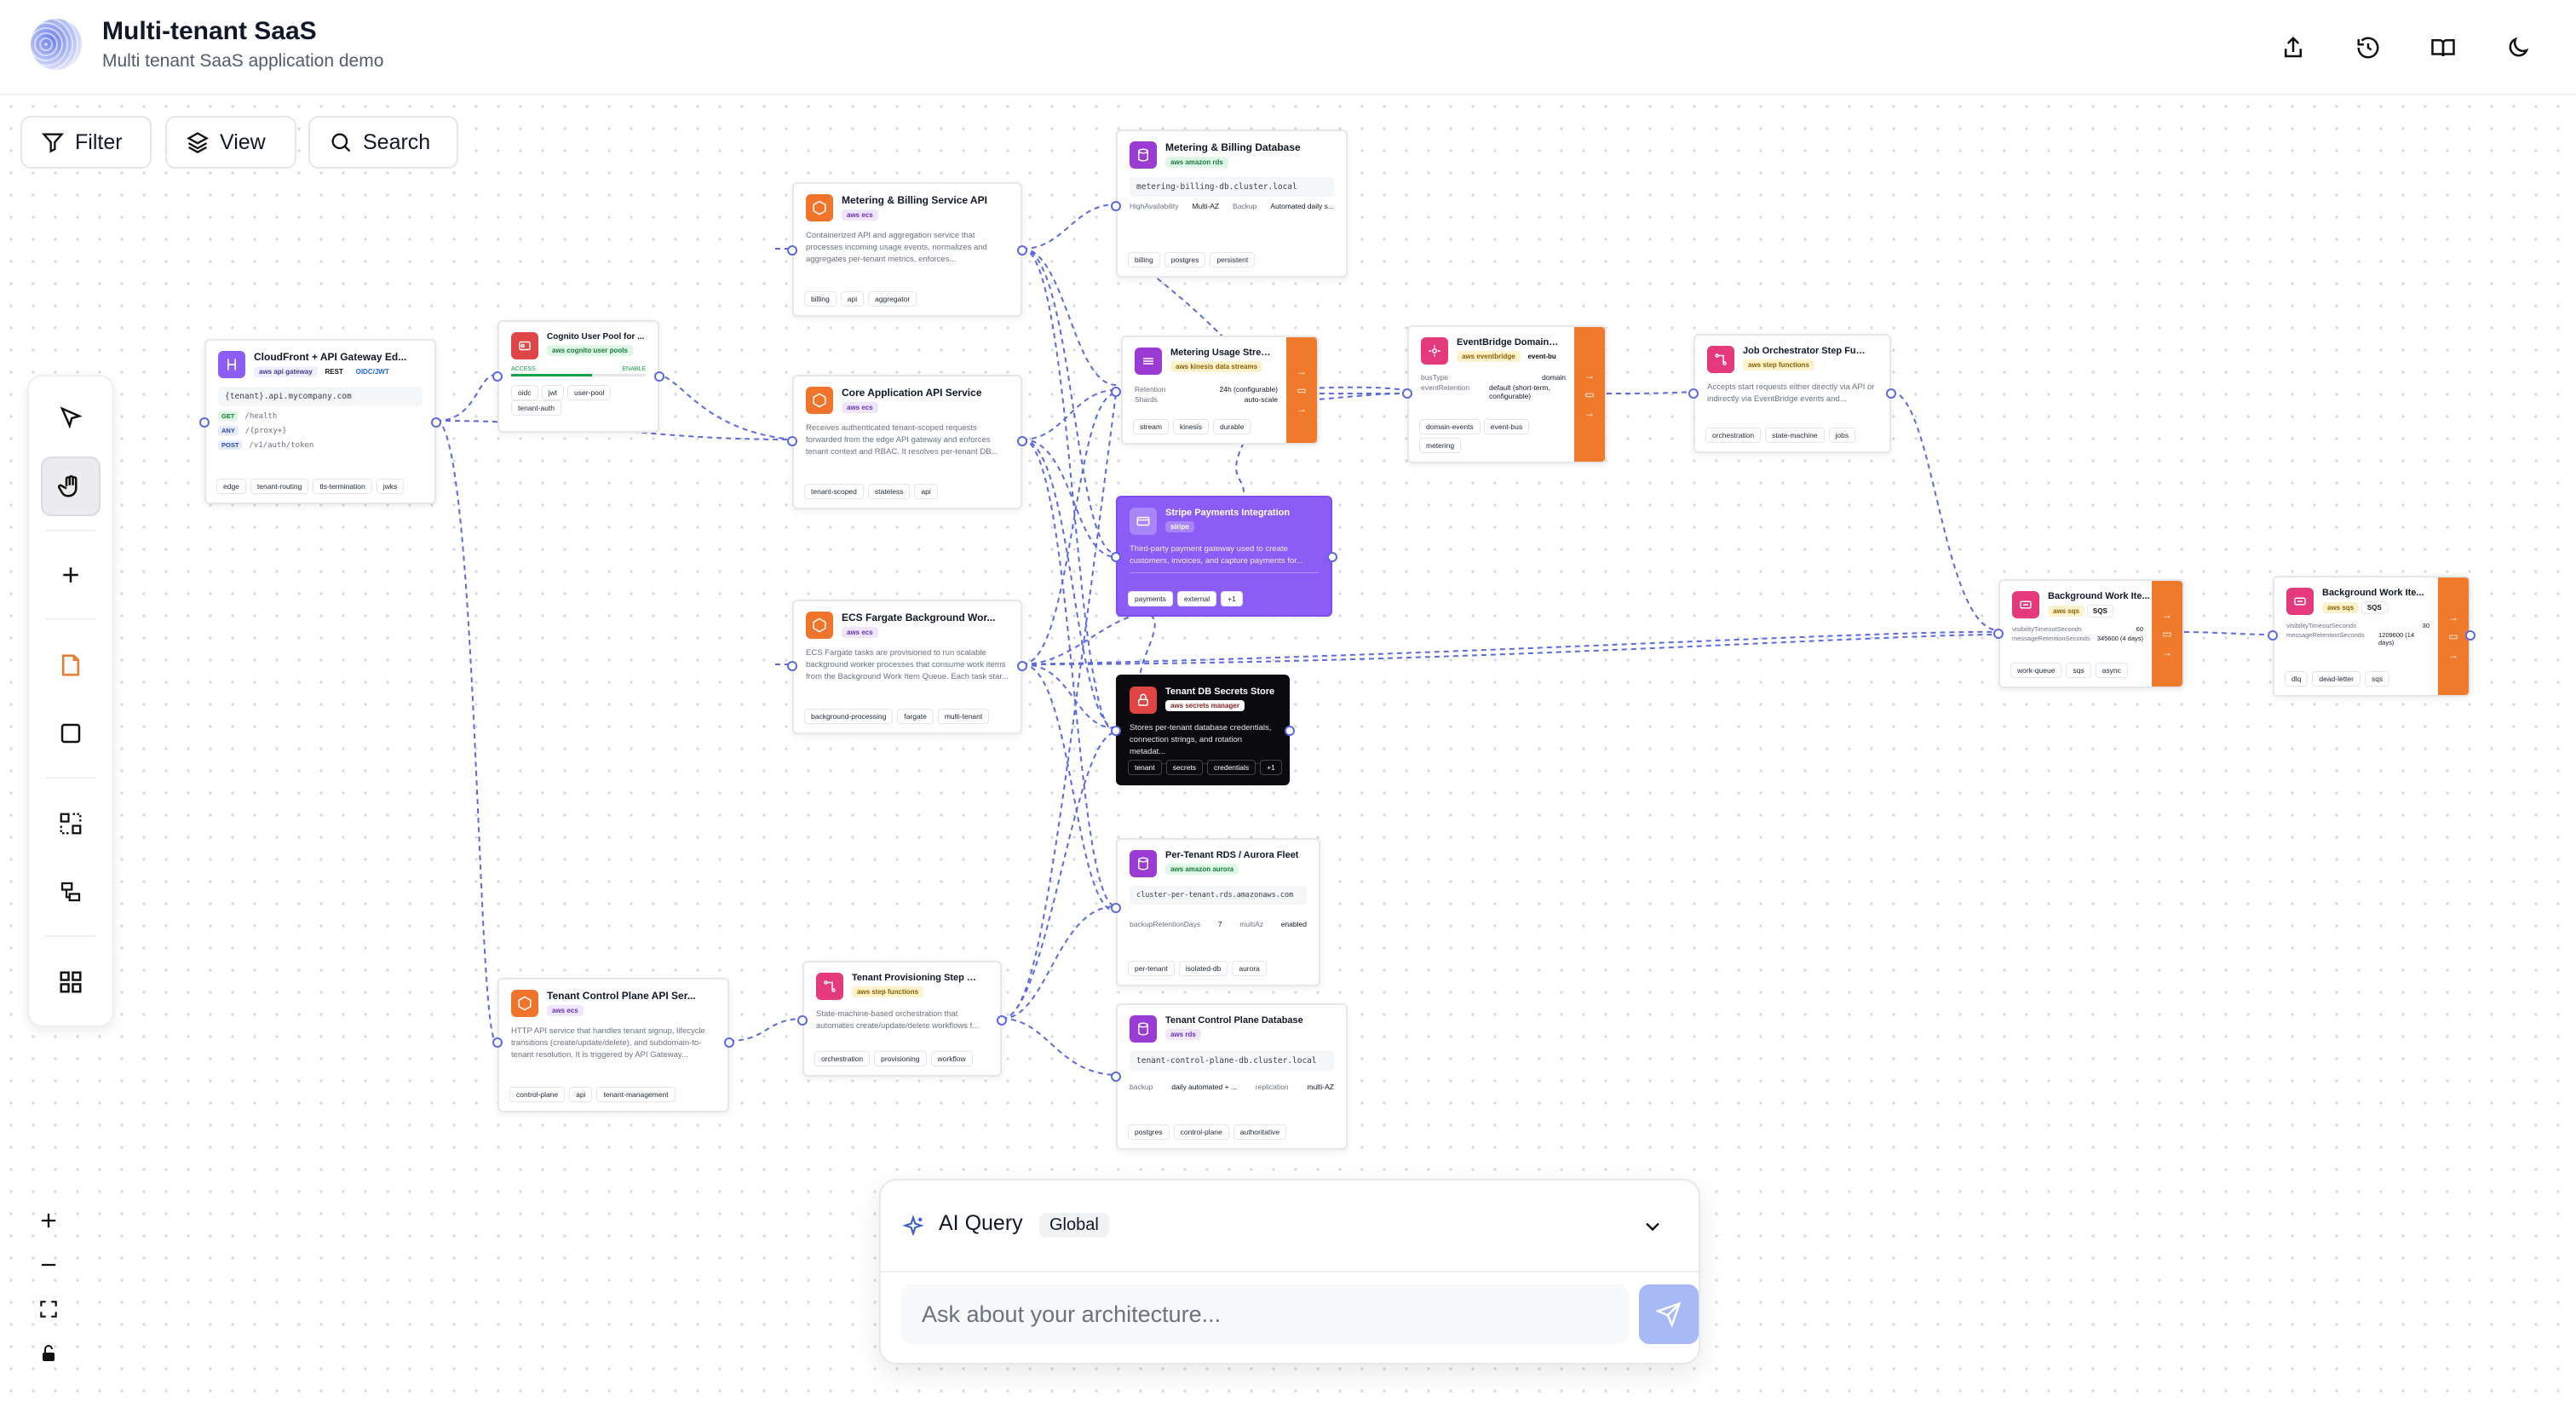 The image size is (2576, 1402). What do you see at coordinates (871, 491) in the screenshot?
I see `tag-list: tenant-scoped stateless api` at bounding box center [871, 491].